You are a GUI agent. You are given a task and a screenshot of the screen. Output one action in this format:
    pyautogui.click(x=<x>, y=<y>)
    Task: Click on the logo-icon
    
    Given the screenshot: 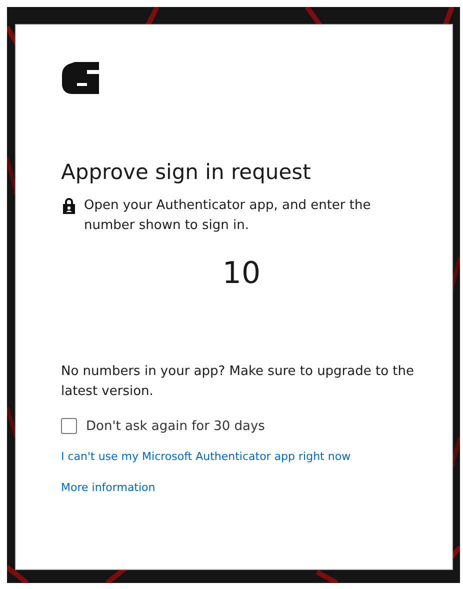 What is the action you would take?
    pyautogui.click(x=81, y=78)
    